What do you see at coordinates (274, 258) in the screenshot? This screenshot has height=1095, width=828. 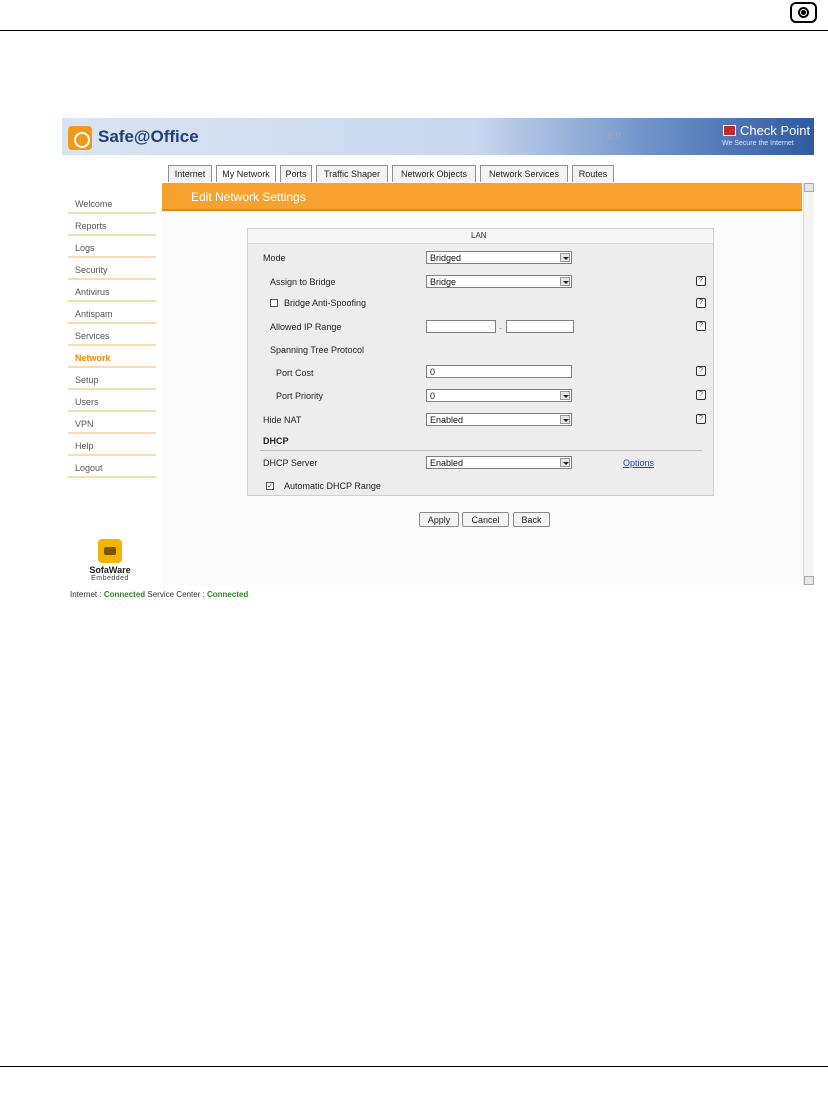 I see `mode-label: Mode` at bounding box center [274, 258].